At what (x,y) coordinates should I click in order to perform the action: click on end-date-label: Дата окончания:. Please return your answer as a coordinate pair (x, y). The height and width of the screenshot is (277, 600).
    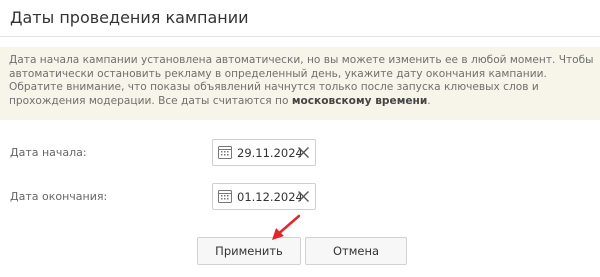
    Looking at the image, I should click on (59, 196).